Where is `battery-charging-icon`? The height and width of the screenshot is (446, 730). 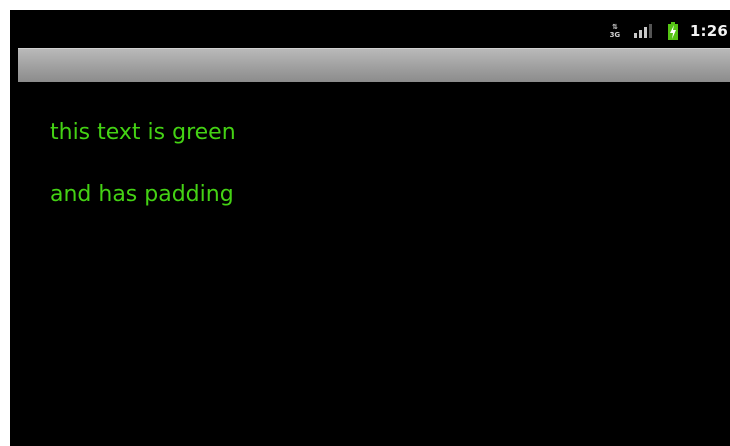 battery-charging-icon is located at coordinates (672, 31).